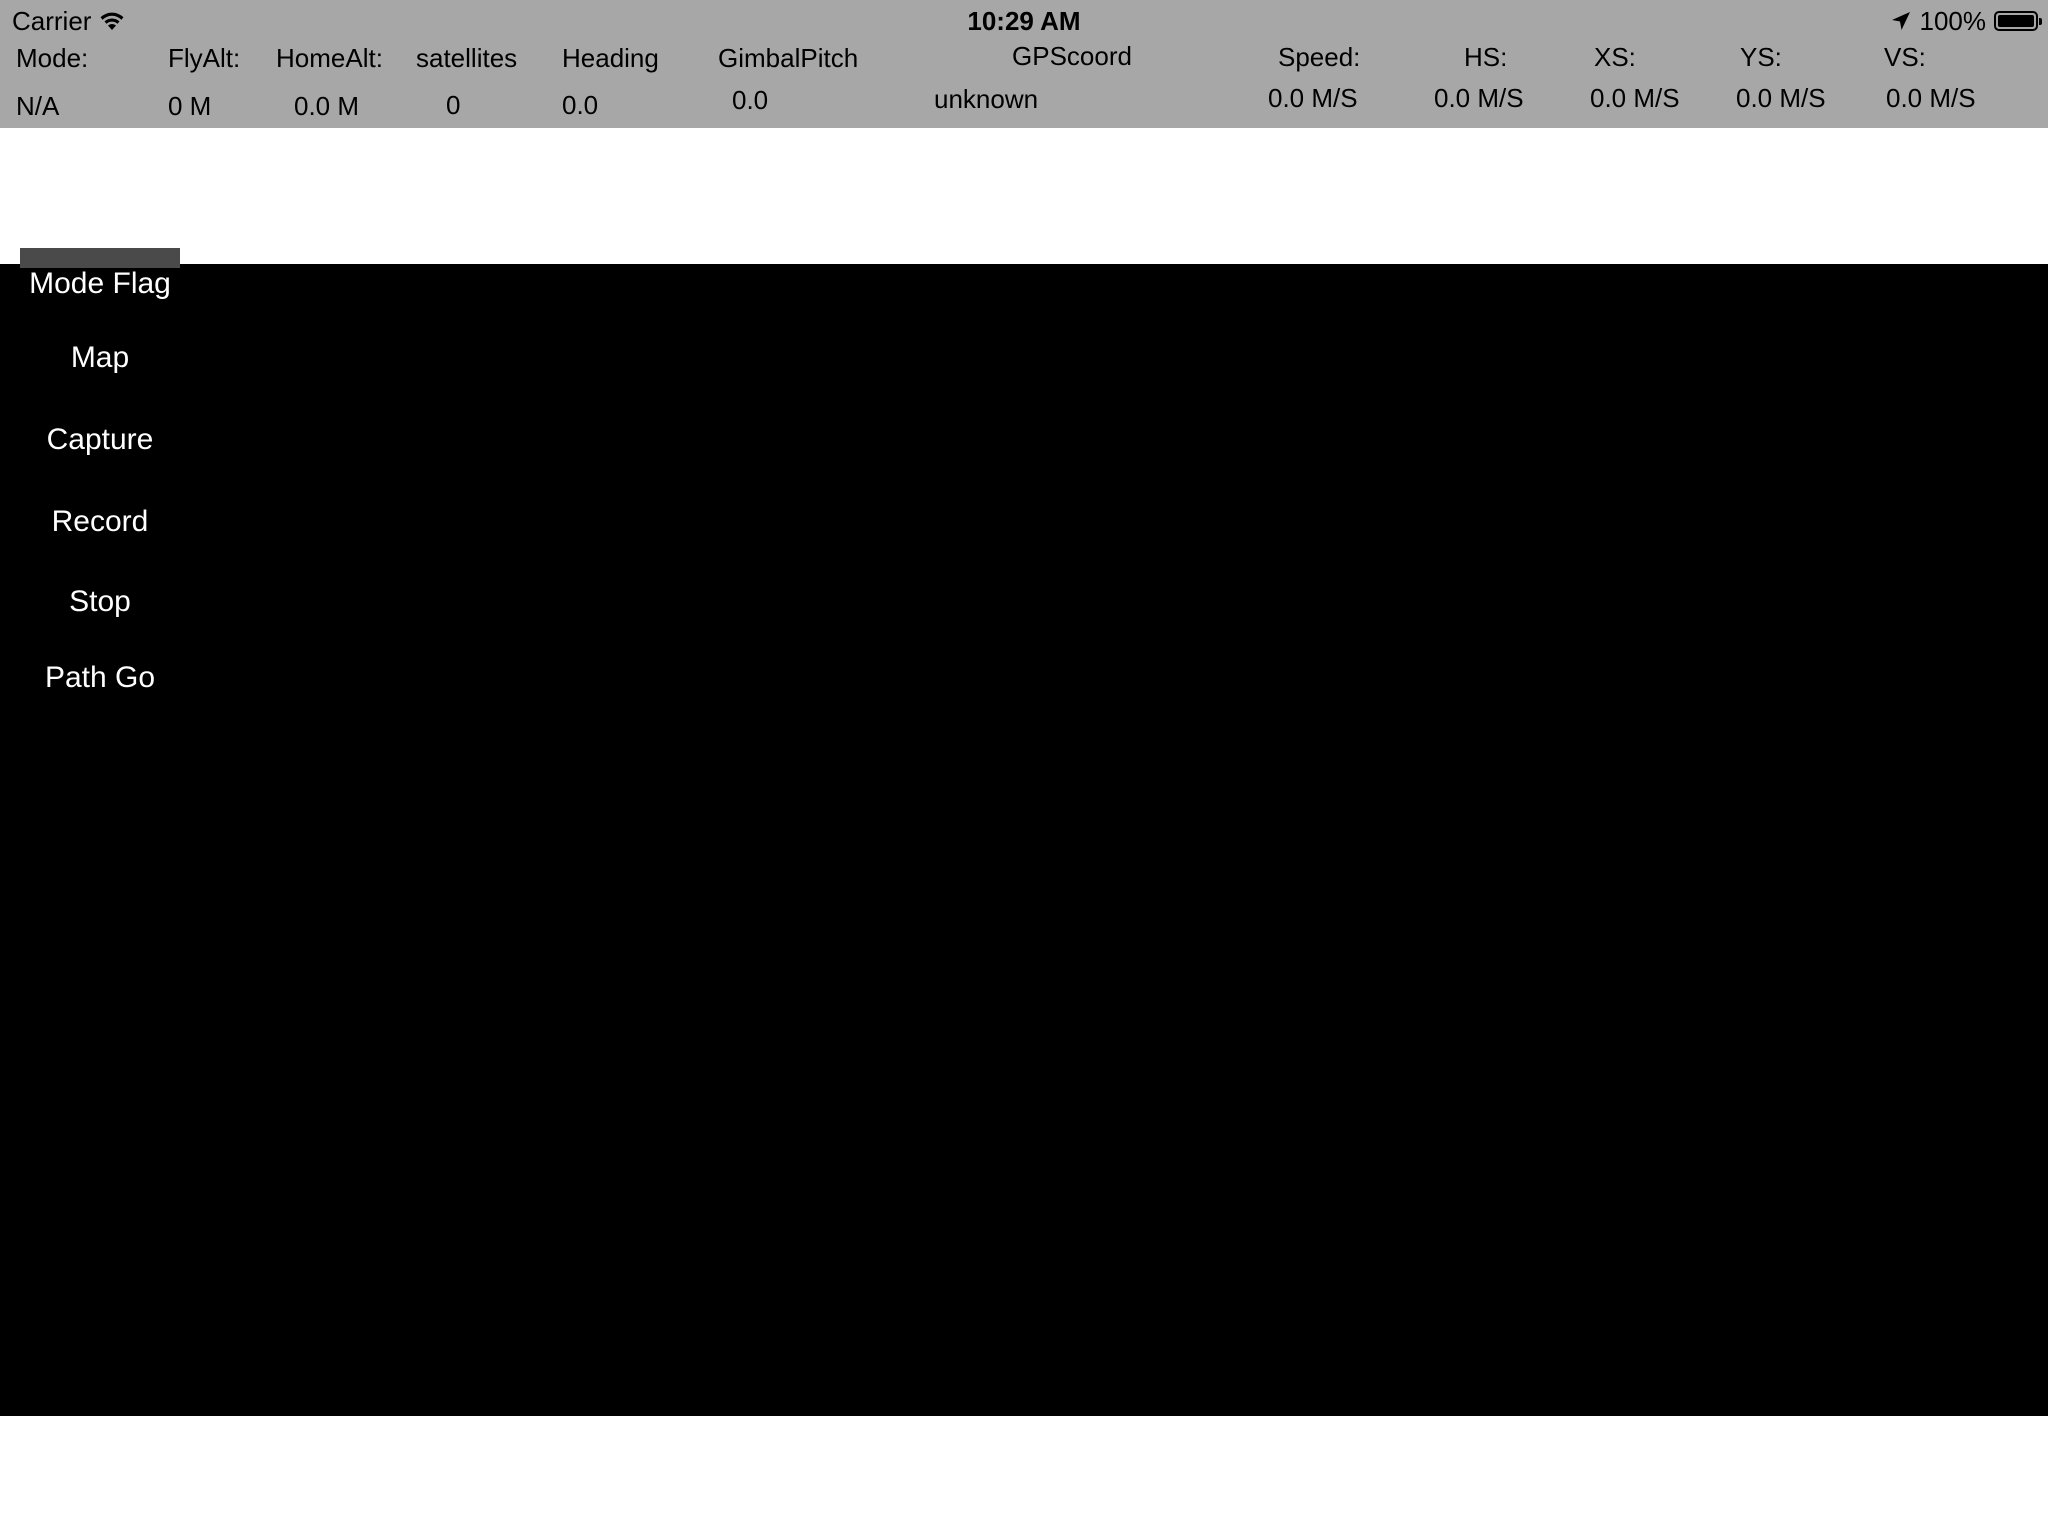  I want to click on stop-button: Stop, so click(100, 602).